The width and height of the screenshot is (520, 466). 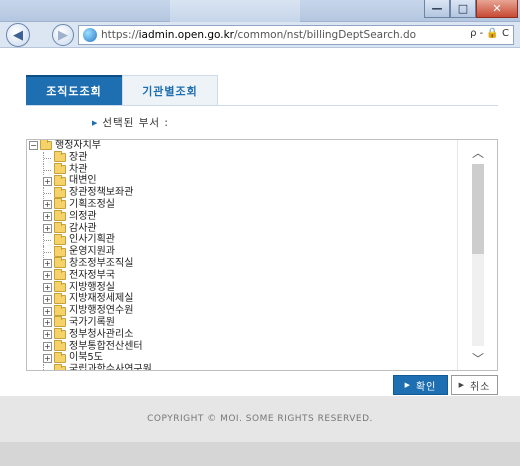 What do you see at coordinates (437, 9) in the screenshot?
I see `minimize-button: —` at bounding box center [437, 9].